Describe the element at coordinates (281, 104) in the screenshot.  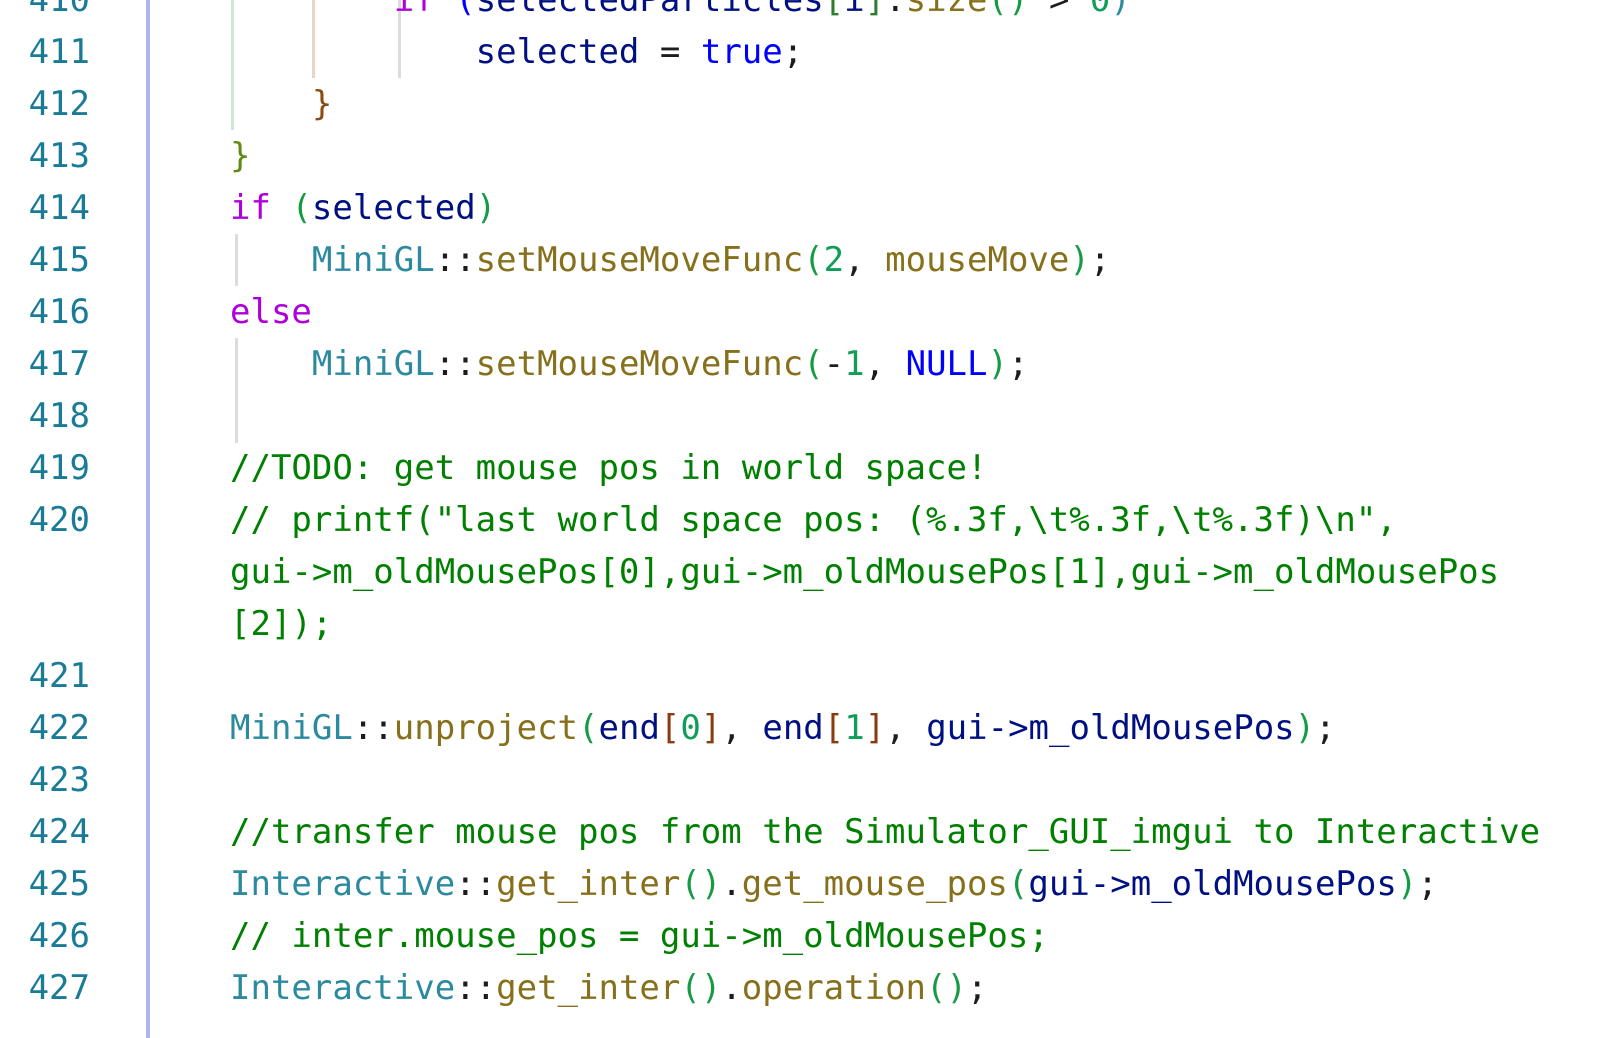
I see `code-line-412: }` at that location.